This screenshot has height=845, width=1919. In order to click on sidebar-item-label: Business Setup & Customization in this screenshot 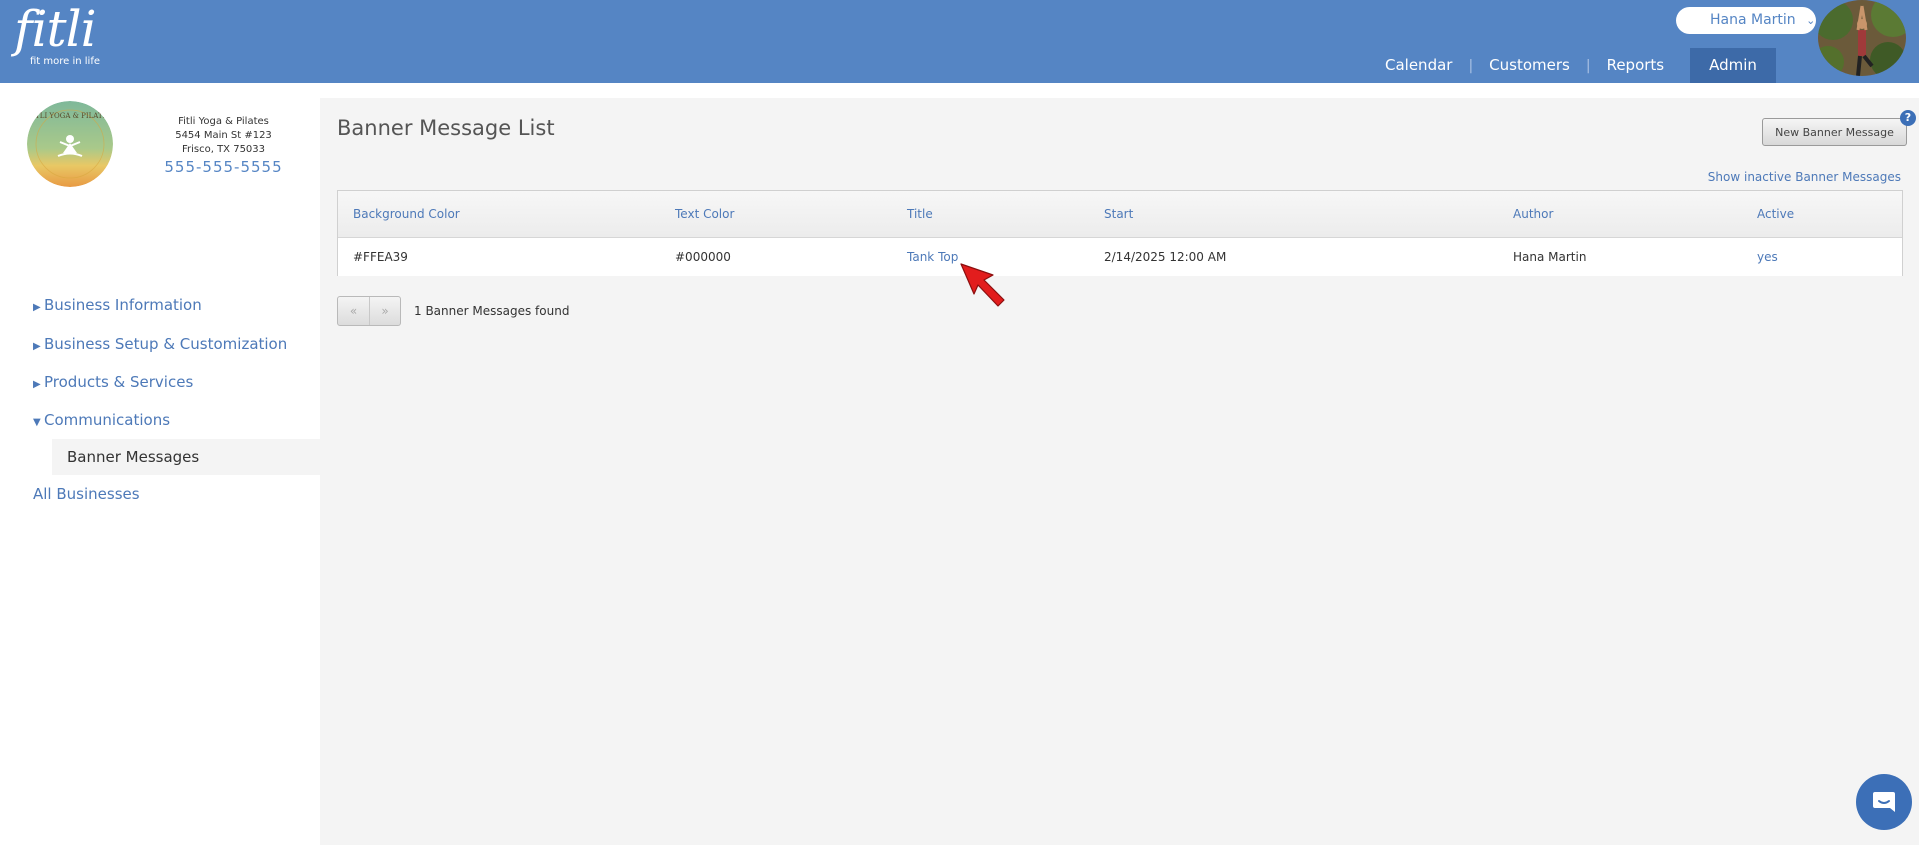, I will do `click(166, 344)`.